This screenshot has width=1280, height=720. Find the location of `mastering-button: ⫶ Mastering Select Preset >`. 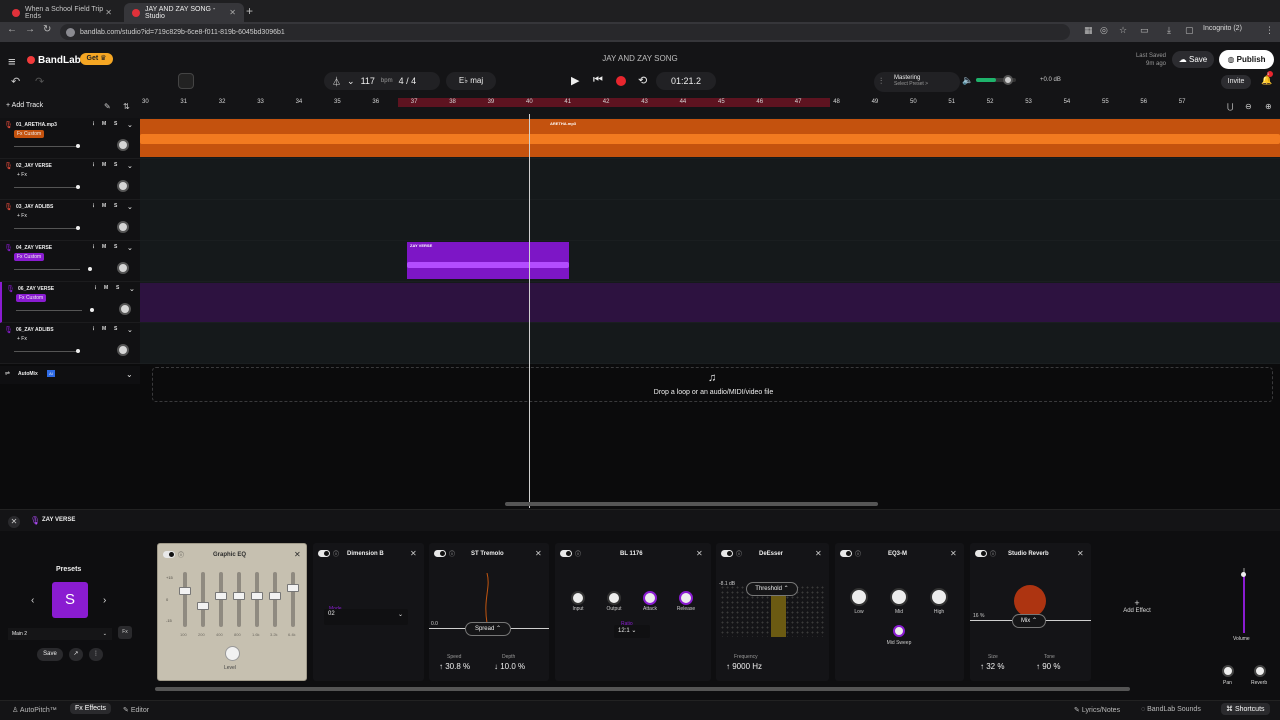

mastering-button: ⫶ Mastering Select Preset > is located at coordinates (917, 82).